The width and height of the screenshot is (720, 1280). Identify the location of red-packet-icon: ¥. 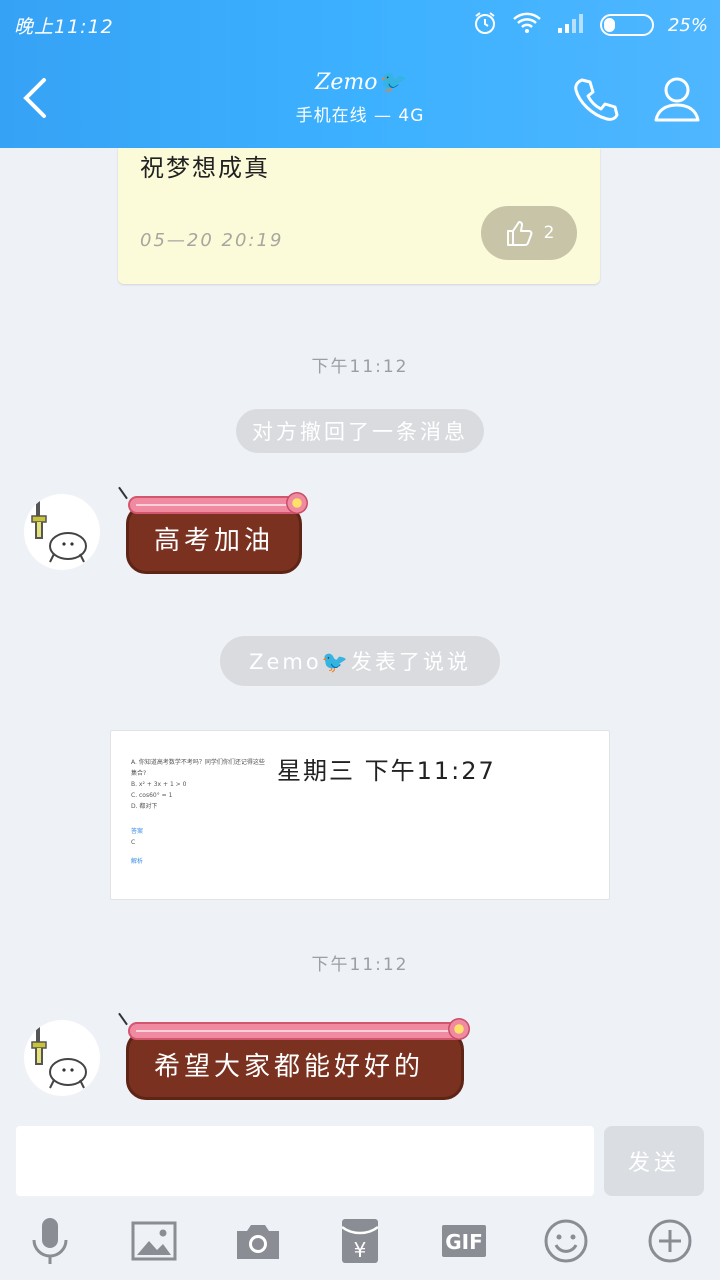
(360, 1241).